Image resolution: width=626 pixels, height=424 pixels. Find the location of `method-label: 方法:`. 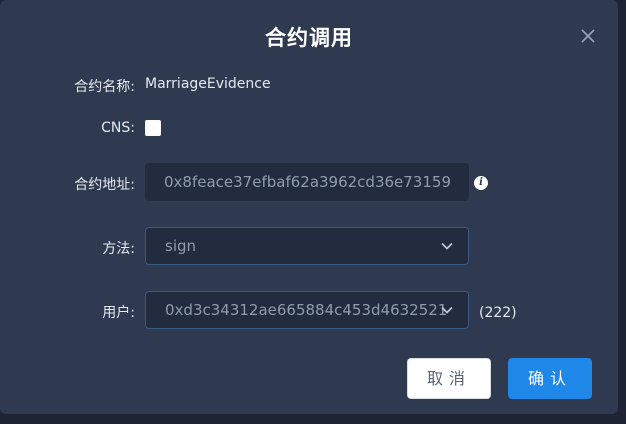

method-label: 方法: is located at coordinates (118, 249).